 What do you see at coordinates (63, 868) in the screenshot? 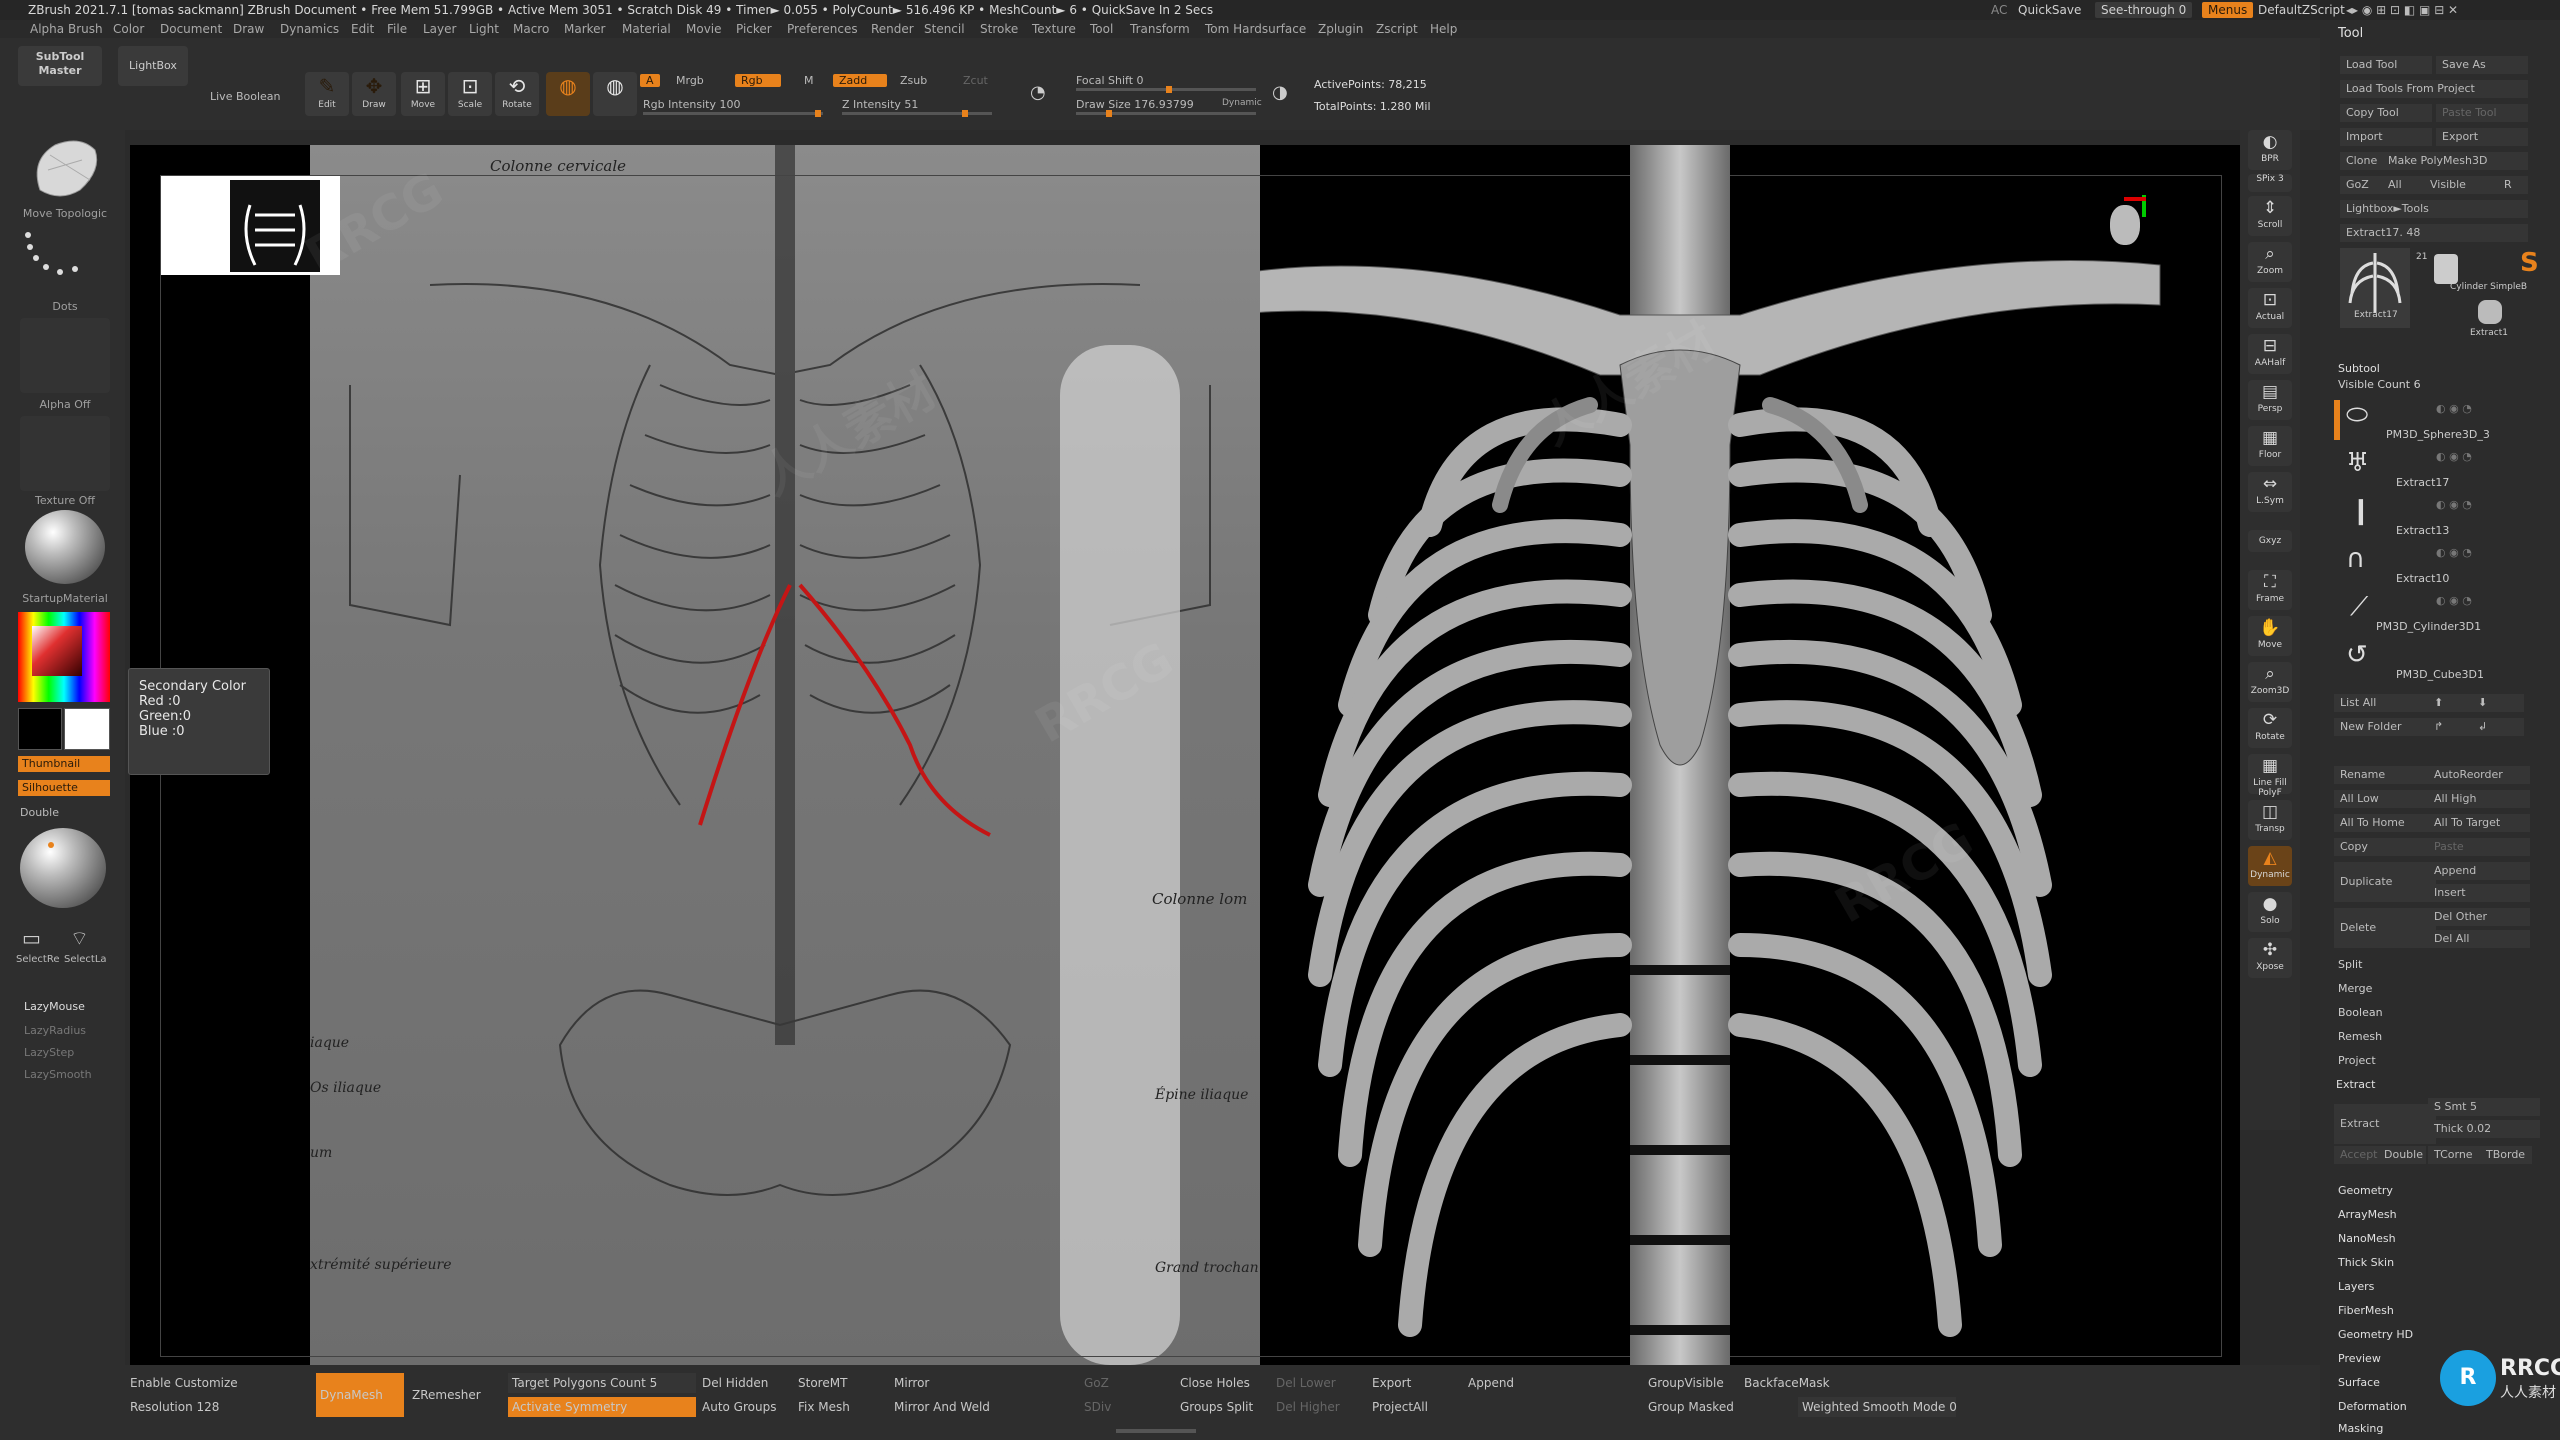
I see `matcap-sphere-icon` at bounding box center [63, 868].